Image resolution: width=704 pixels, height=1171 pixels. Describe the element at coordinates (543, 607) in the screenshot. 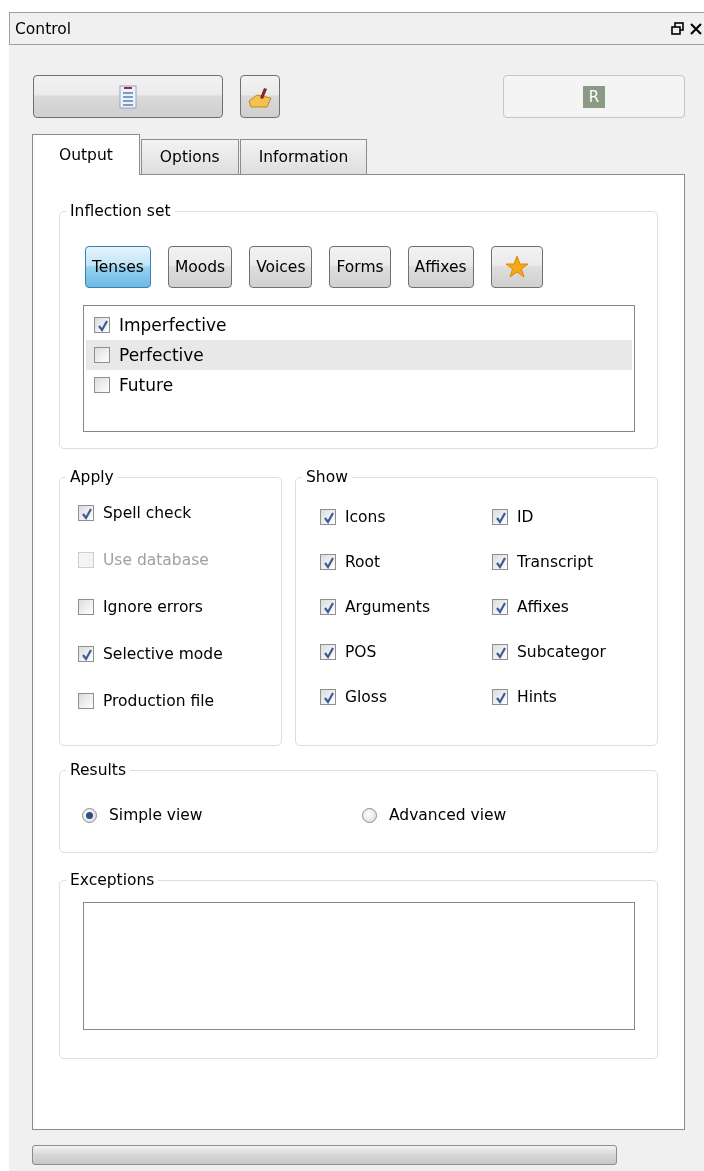

I see `checkbox-label: Affixes` at that location.